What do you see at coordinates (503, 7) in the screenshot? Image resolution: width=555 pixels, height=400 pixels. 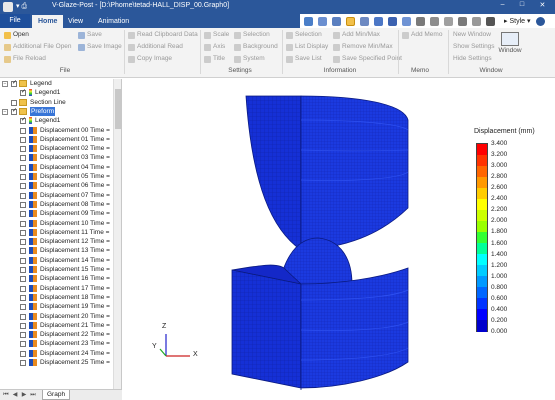 I see `minimize-button: –` at bounding box center [503, 7].